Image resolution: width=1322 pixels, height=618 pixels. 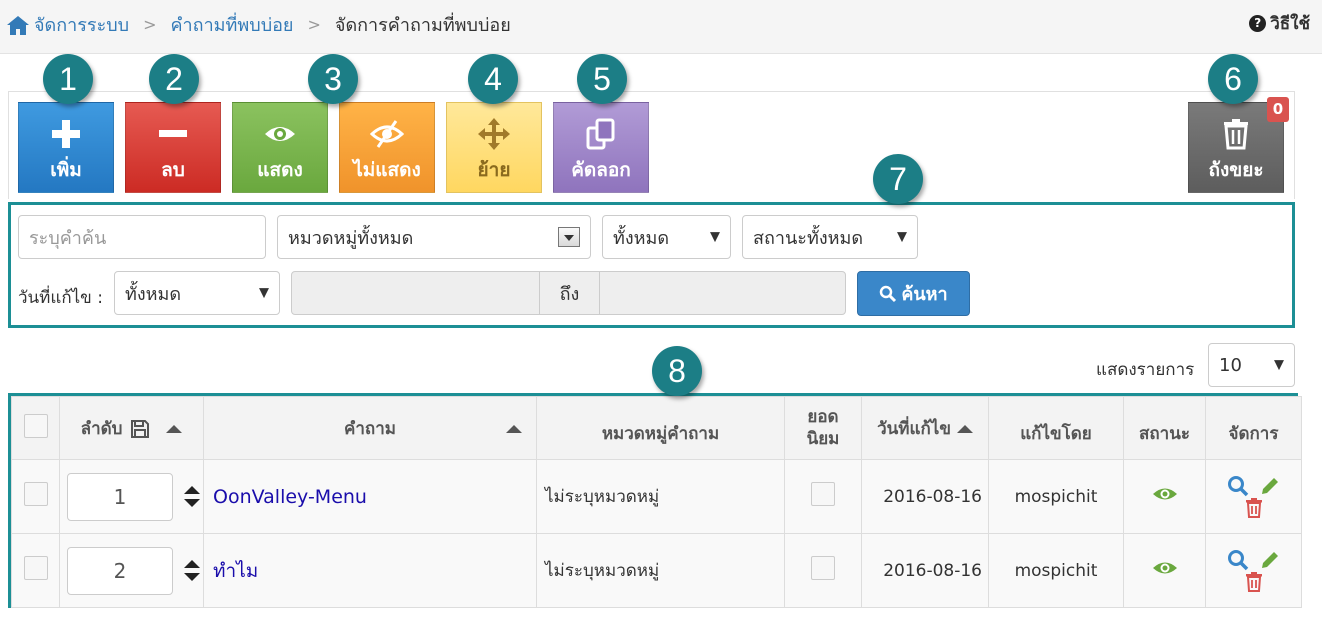 What do you see at coordinates (600, 134) in the screenshot?
I see `copy-icon` at bounding box center [600, 134].